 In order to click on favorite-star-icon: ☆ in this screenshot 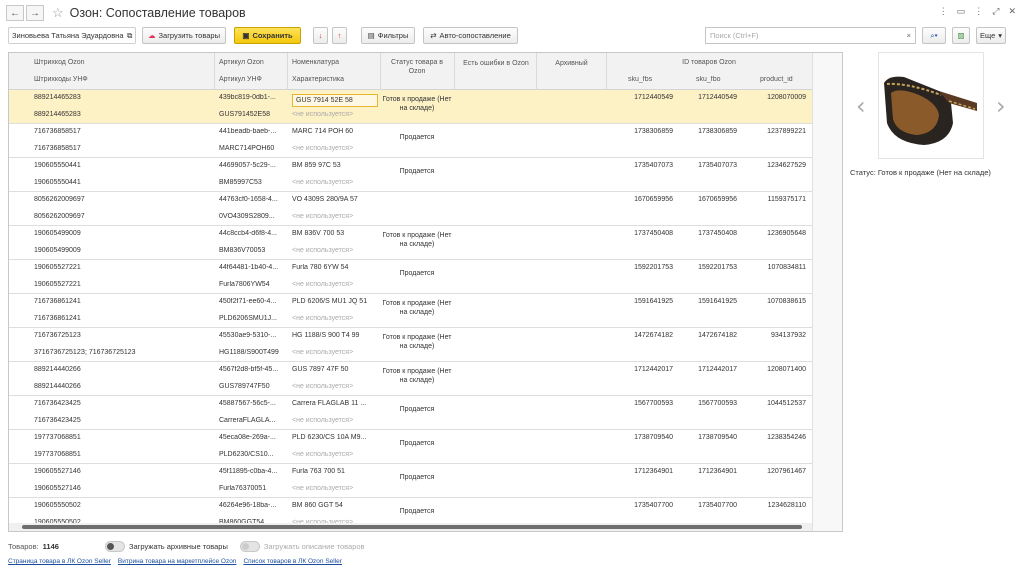, I will do `click(58, 13)`.